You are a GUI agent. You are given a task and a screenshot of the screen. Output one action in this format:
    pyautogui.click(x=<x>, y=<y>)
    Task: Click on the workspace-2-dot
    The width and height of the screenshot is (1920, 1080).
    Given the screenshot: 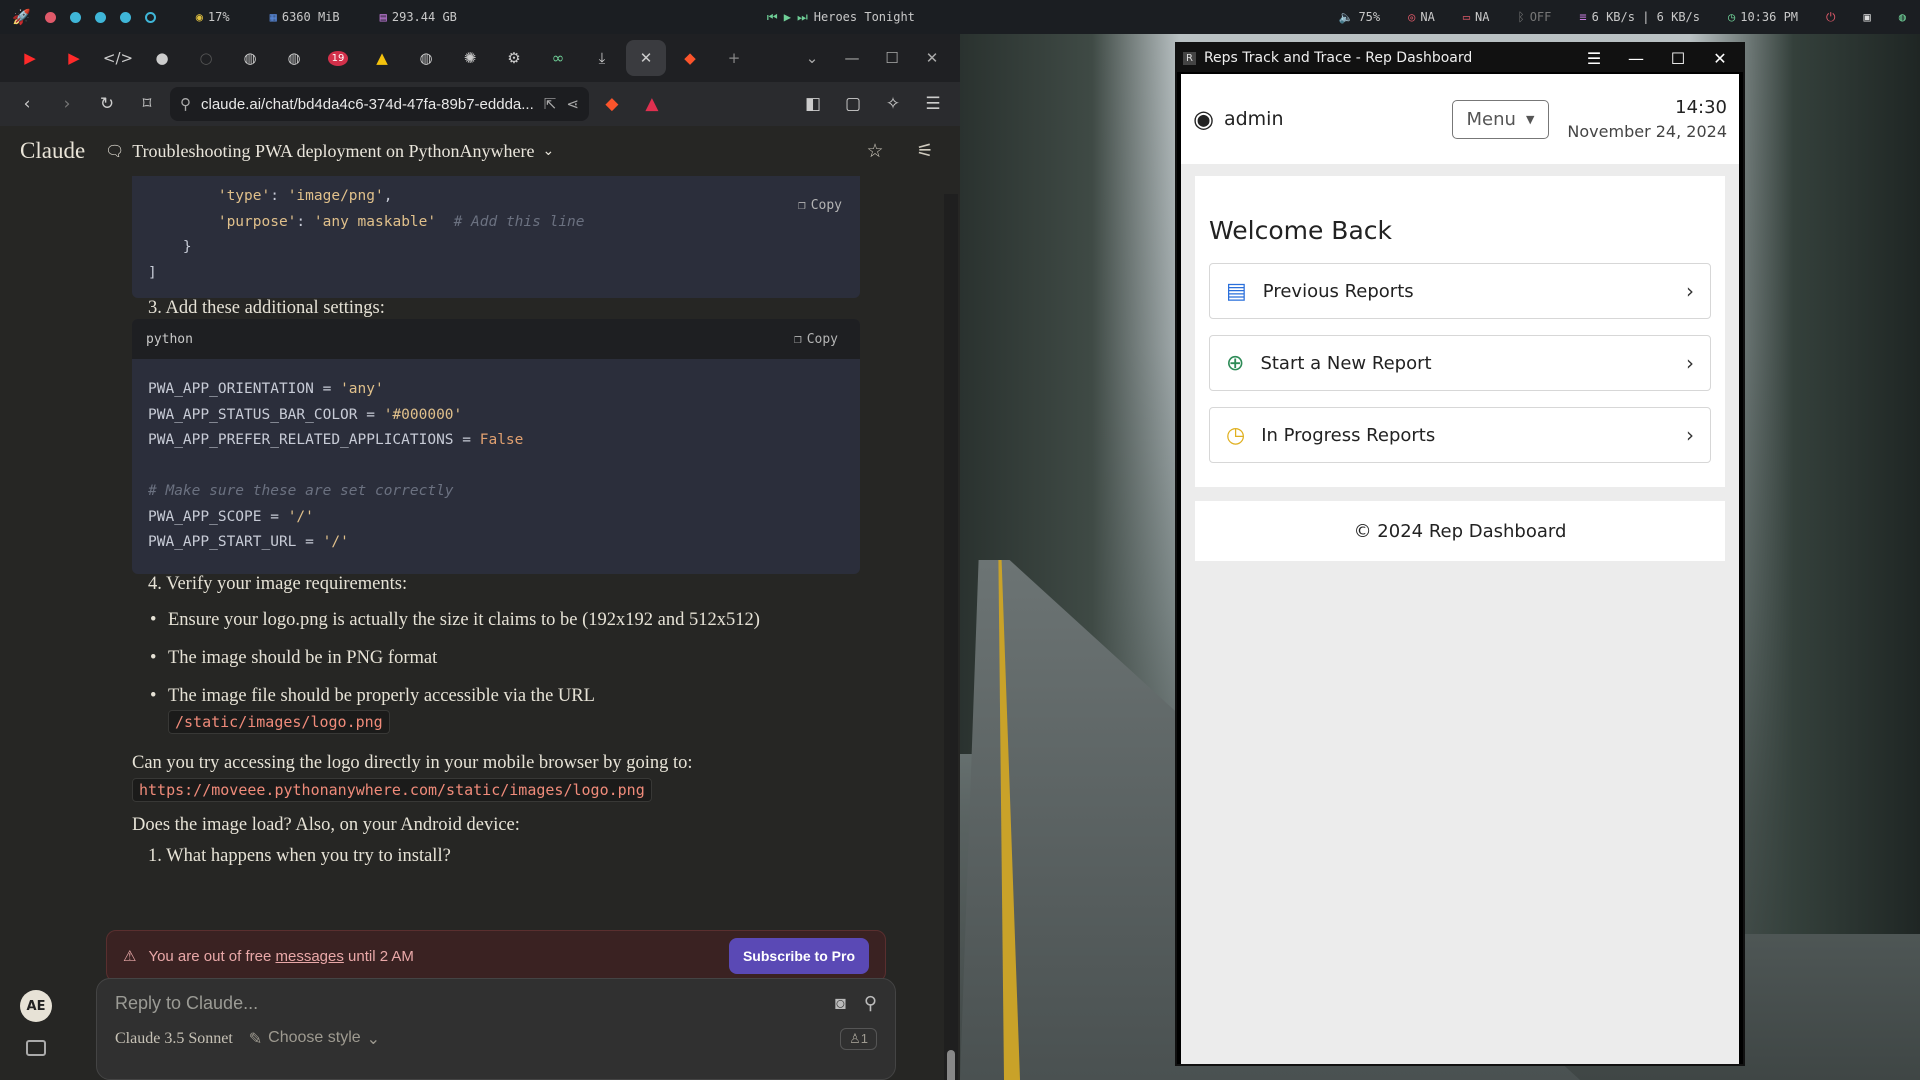 What is the action you would take?
    pyautogui.click(x=75, y=17)
    